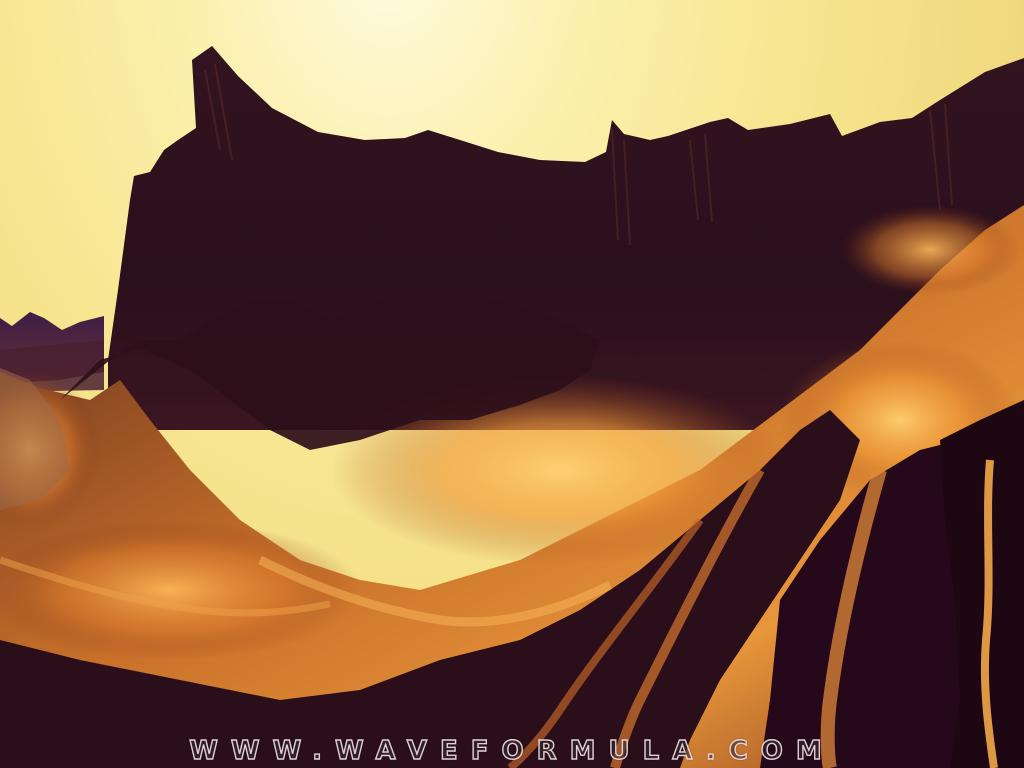 This screenshot has width=1024, height=768. What do you see at coordinates (512, 750) in the screenshot?
I see `watermark-text: www.waveformula.com` at bounding box center [512, 750].